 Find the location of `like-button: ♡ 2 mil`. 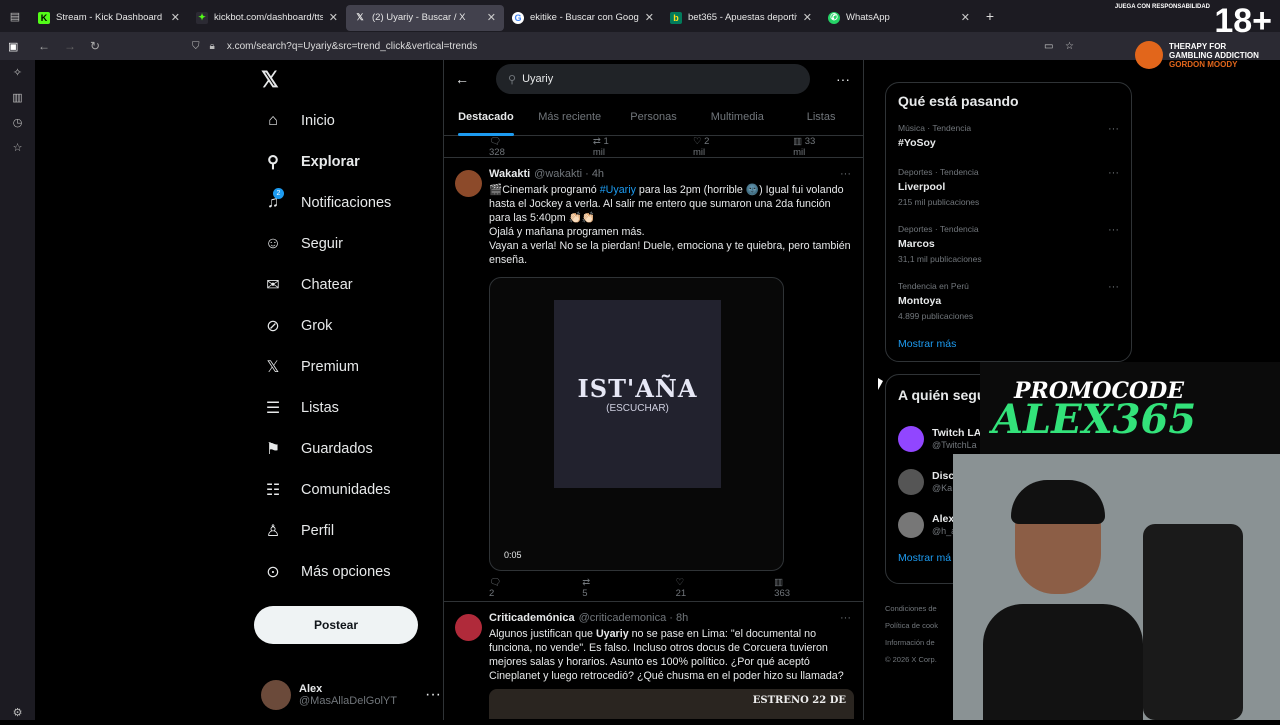

like-button: ♡ 2 mil is located at coordinates (721, 147).